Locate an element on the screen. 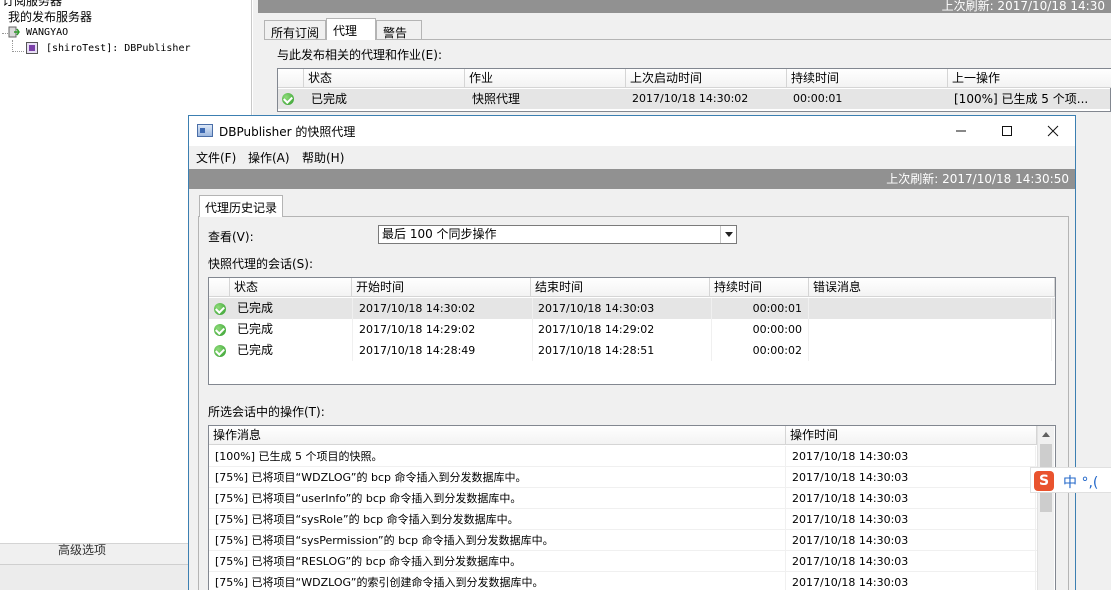 The width and height of the screenshot is (1111, 590). row-status: 已完成 is located at coordinates (329, 99).